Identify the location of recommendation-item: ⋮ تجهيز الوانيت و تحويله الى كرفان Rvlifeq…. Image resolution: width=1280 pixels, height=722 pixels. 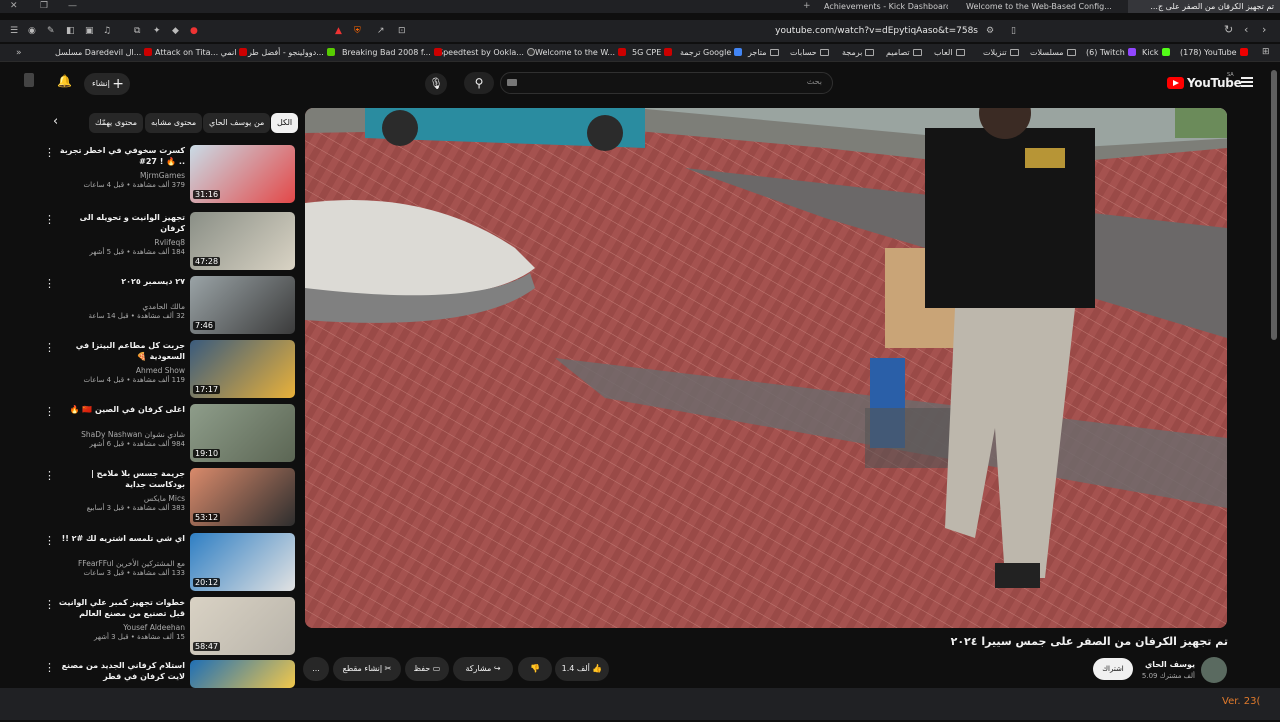
(150, 243).